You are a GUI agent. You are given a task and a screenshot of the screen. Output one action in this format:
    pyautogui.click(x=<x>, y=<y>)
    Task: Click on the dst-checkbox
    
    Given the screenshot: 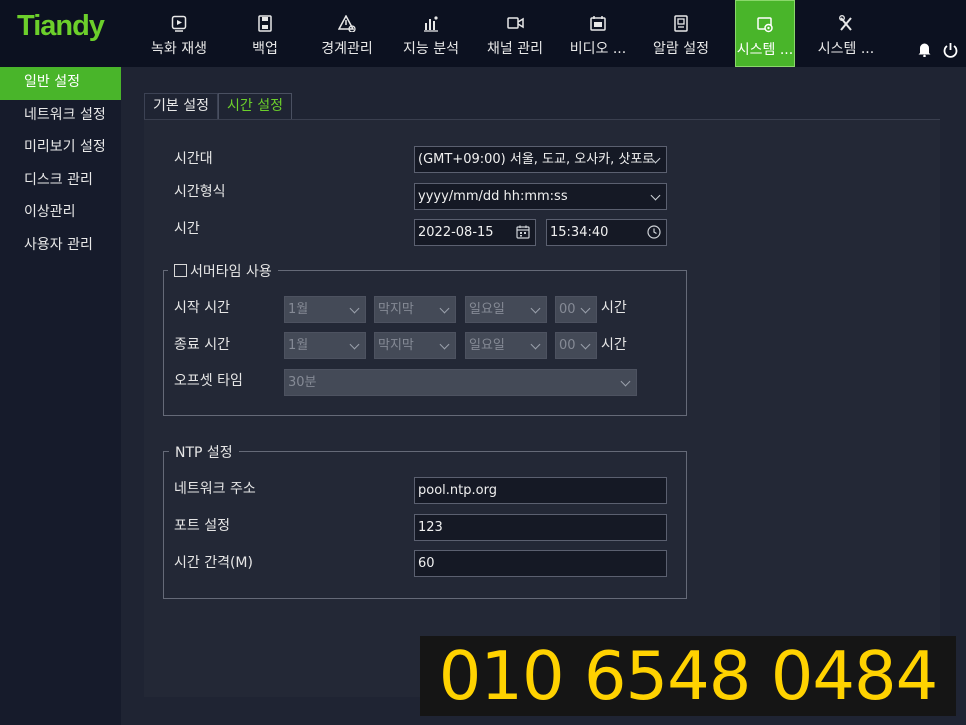 What is the action you would take?
    pyautogui.click(x=180, y=270)
    